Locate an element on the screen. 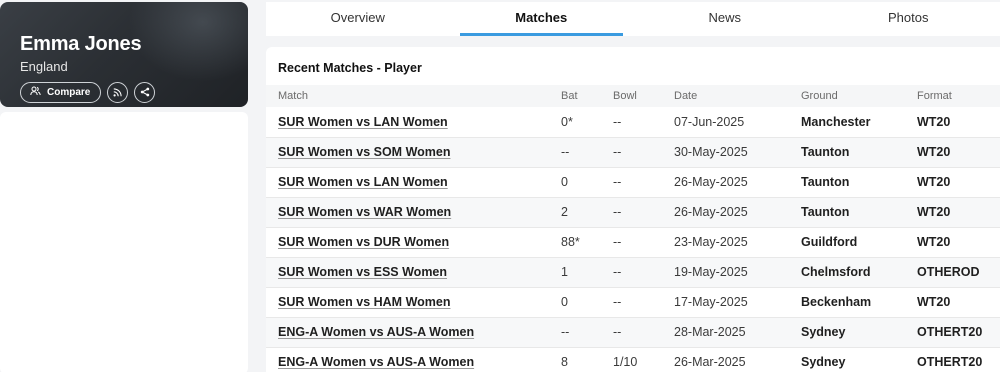 The height and width of the screenshot is (372, 1000). player-card: Emma Jones England Compare is located at coordinates (124, 54).